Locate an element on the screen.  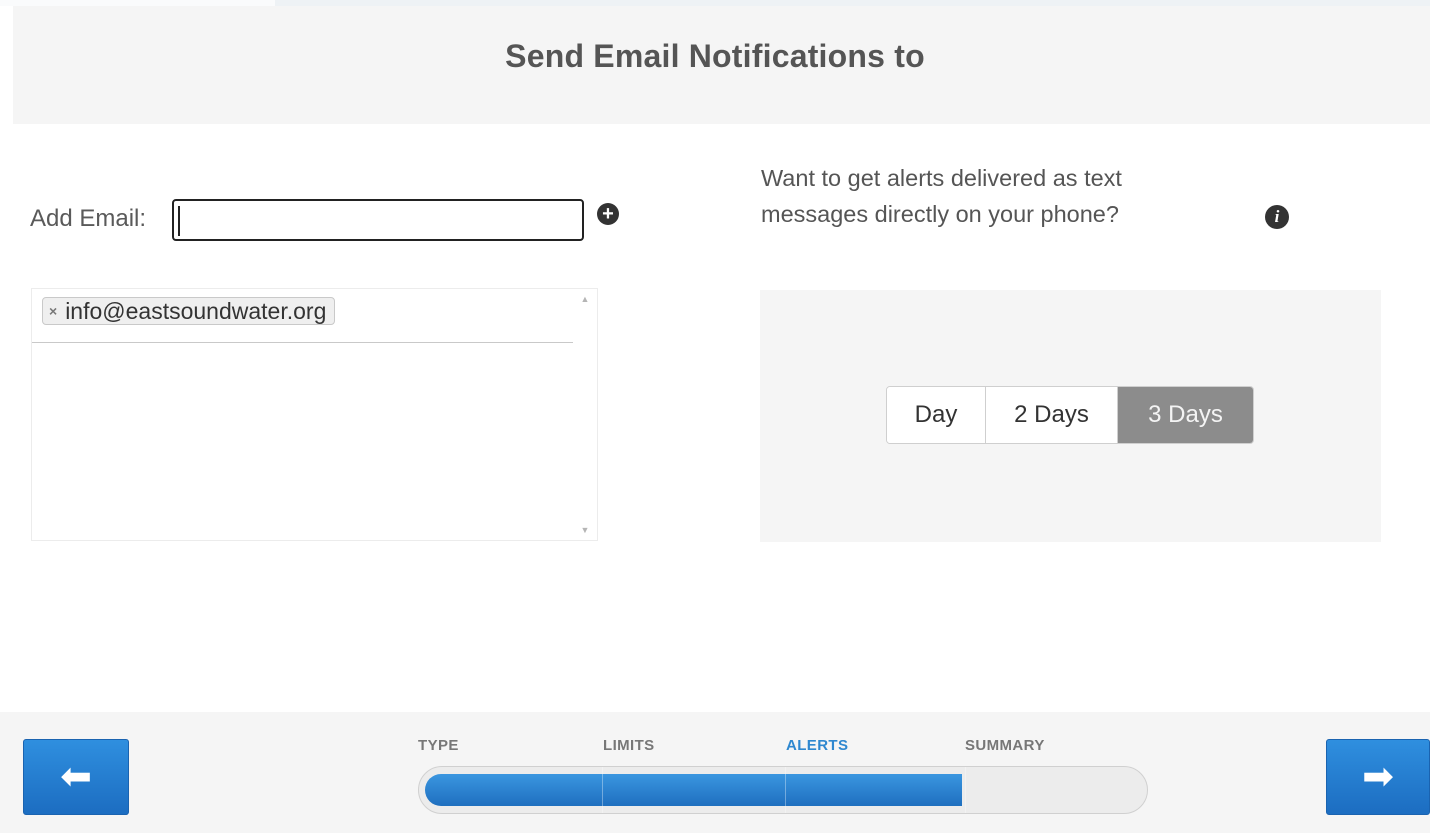
email-input is located at coordinates (378, 220).